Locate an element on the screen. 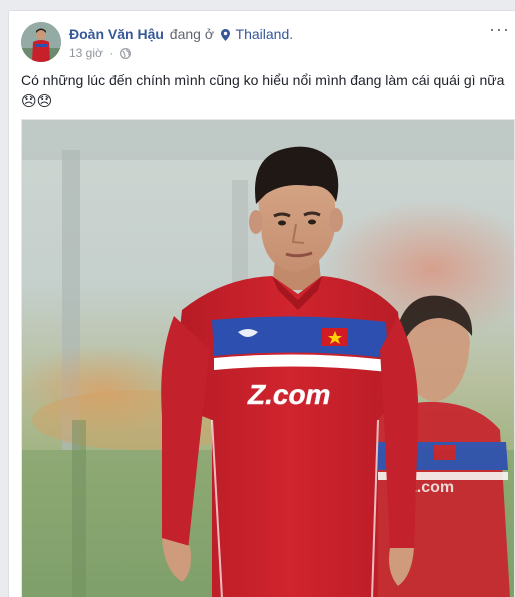 The image size is (515, 597). post-header: Đoàn Văn Hậu đang ở Thailand. is located at coordinates (181, 35).